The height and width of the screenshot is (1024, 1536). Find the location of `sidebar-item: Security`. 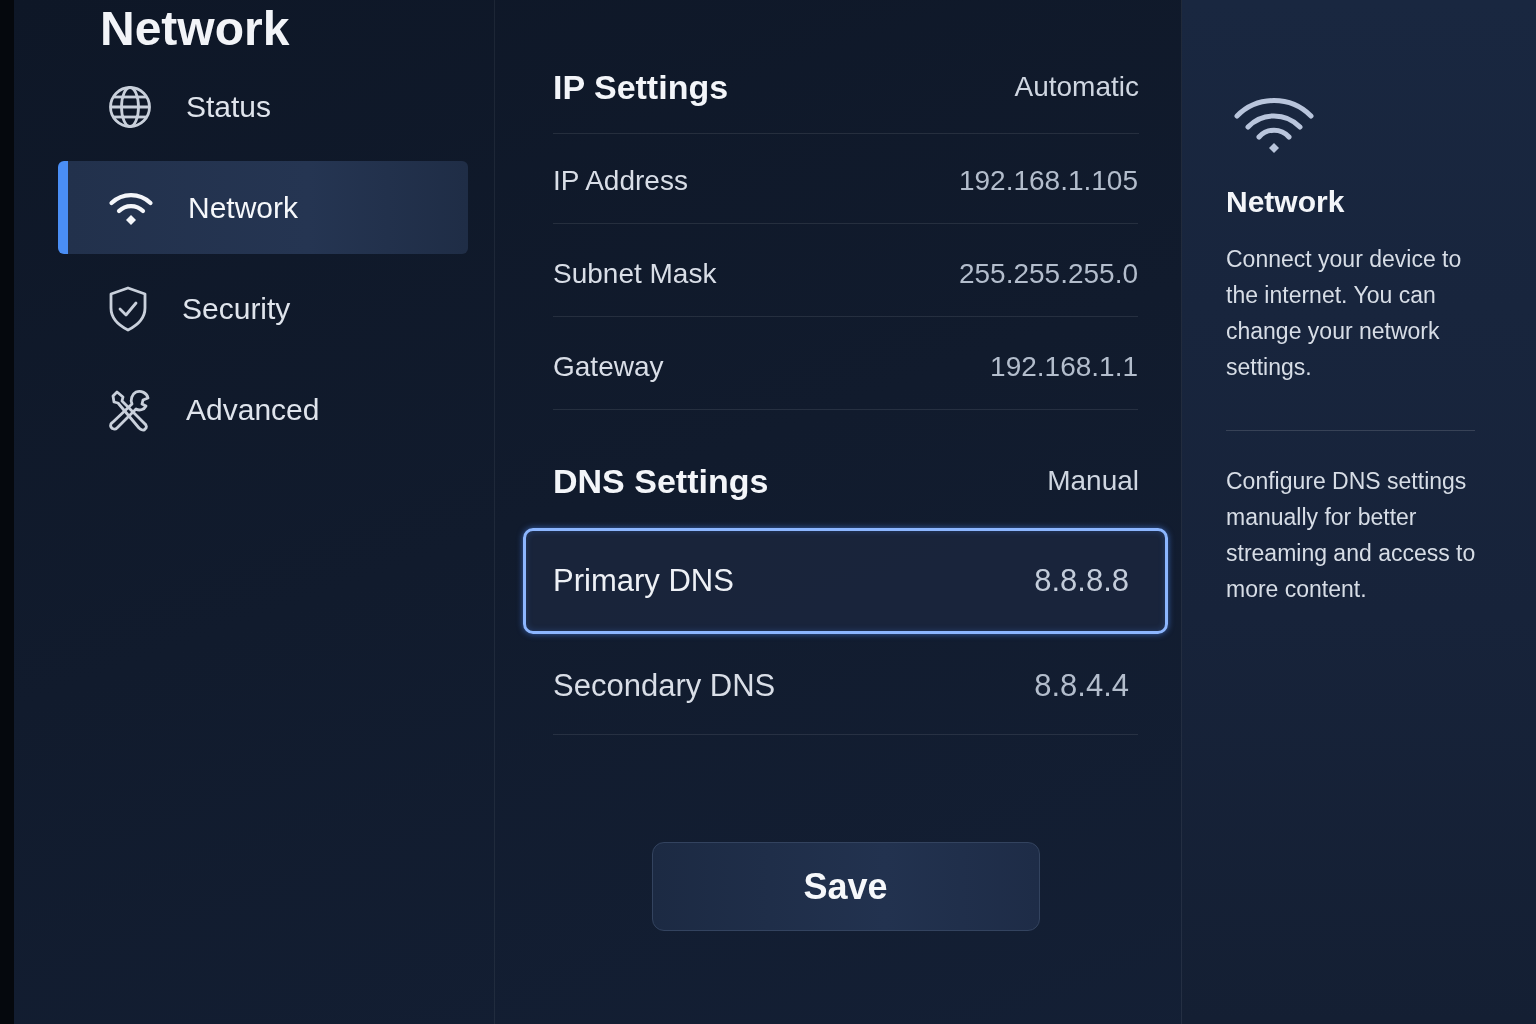

sidebar-item: Security is located at coordinates (263, 308).